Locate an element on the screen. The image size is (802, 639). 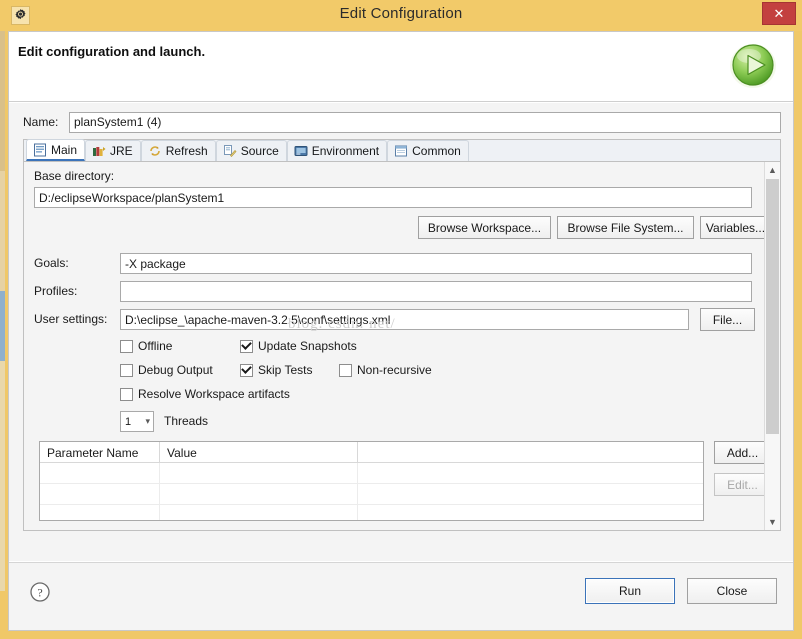
checkbox-label: Skip Tests is located at coordinates (285, 370).